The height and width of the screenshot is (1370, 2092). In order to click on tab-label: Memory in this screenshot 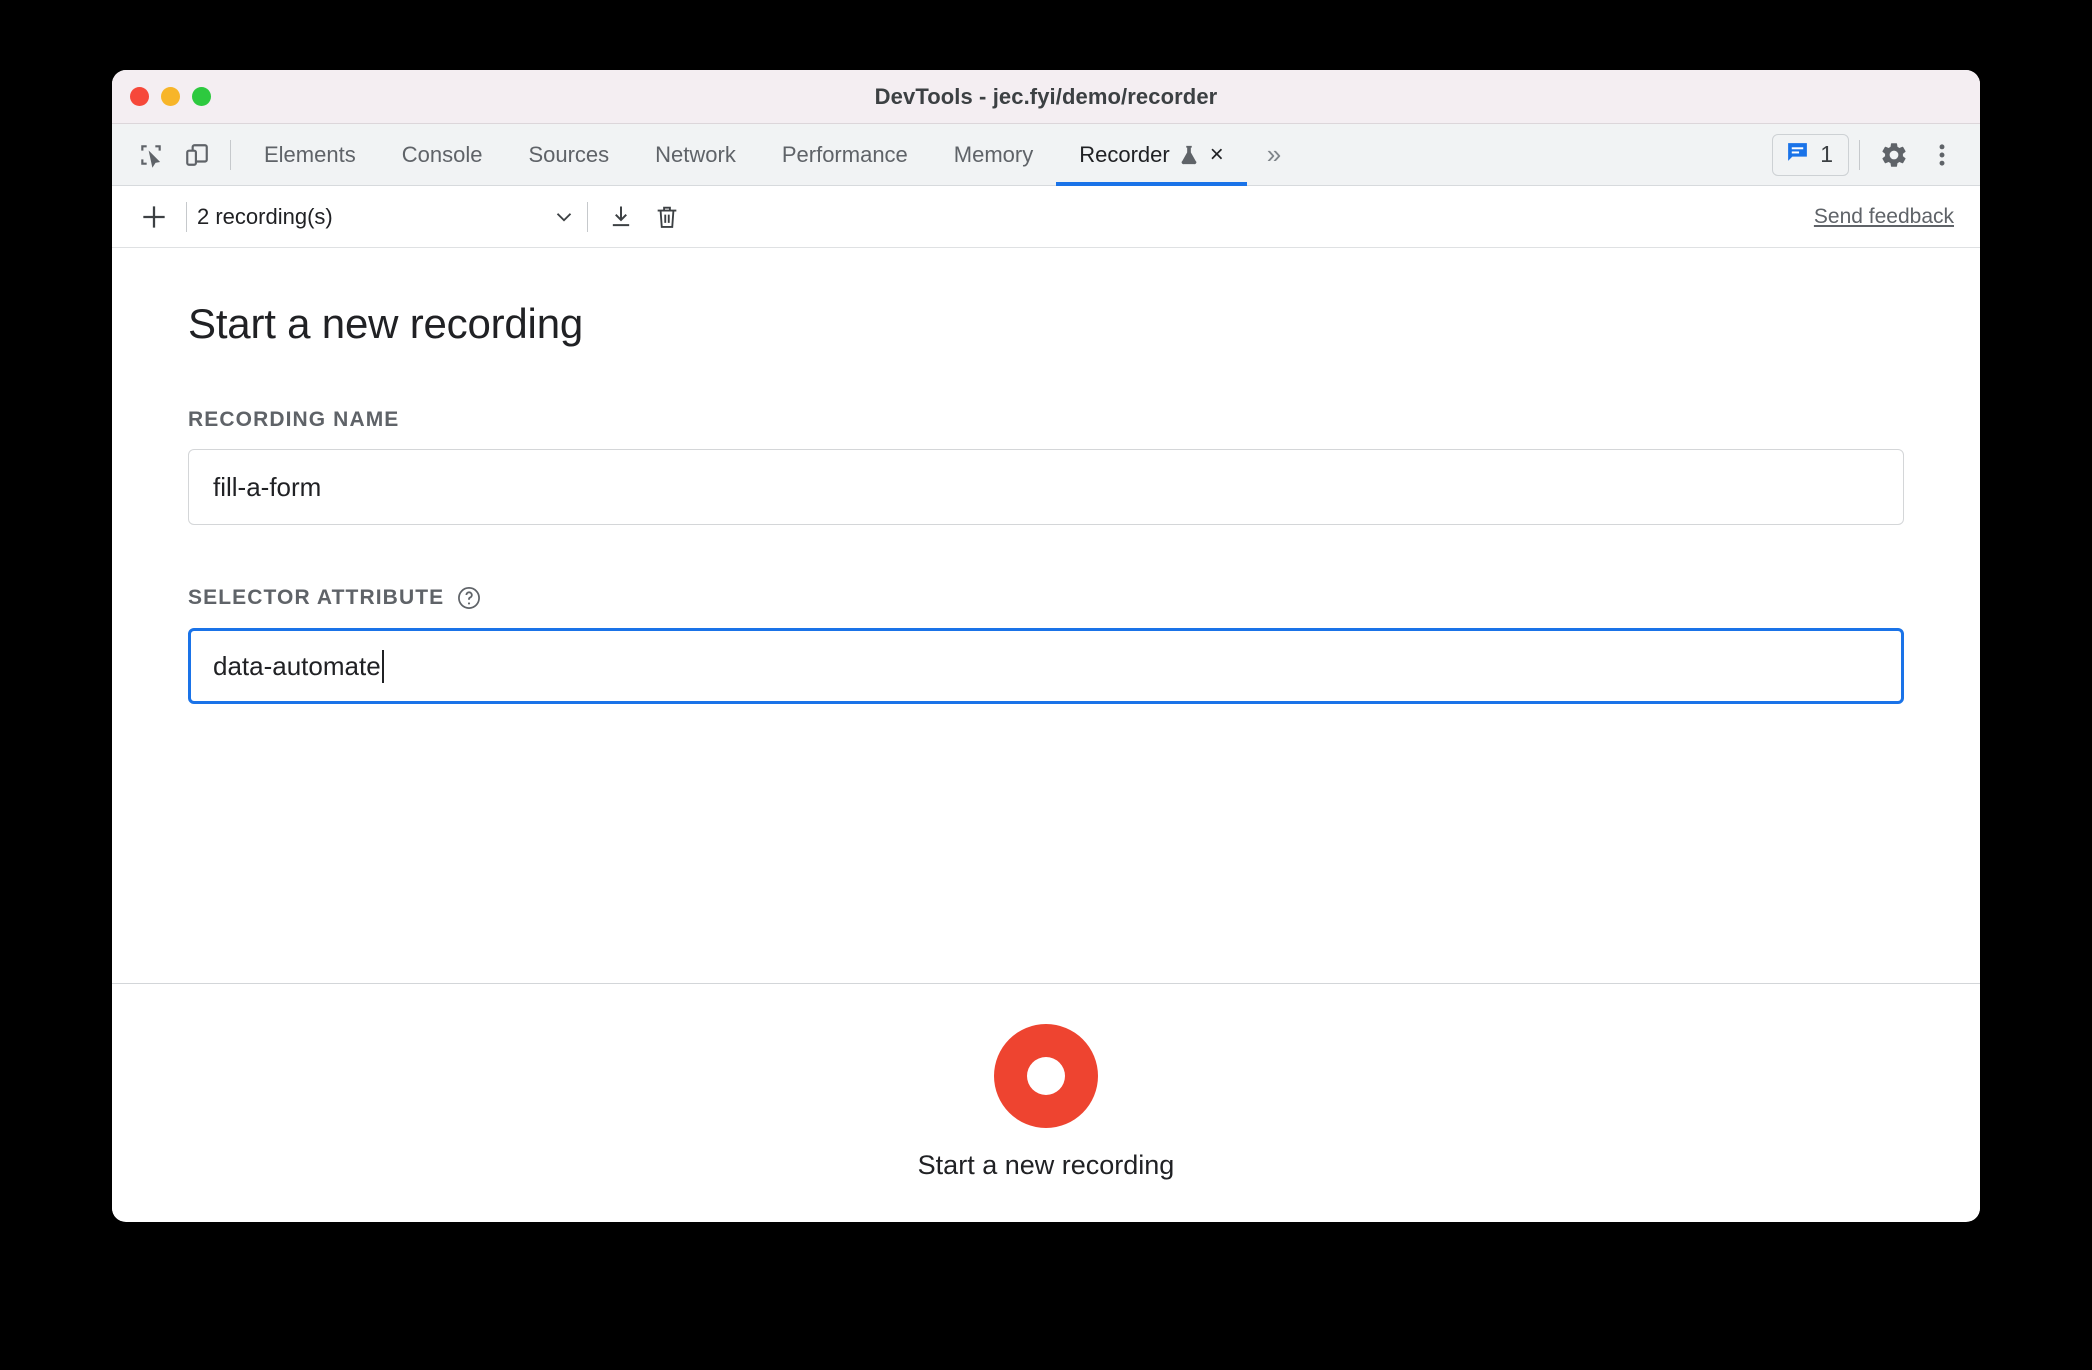, I will do `click(993, 154)`.